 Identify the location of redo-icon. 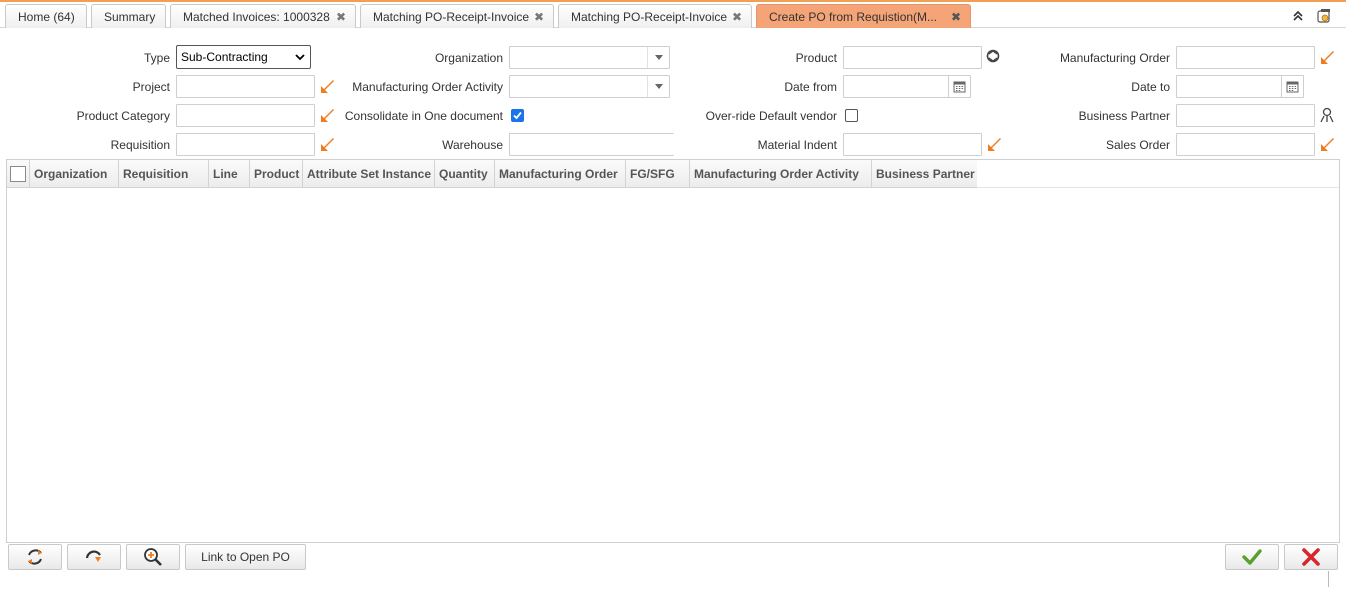
(93, 556).